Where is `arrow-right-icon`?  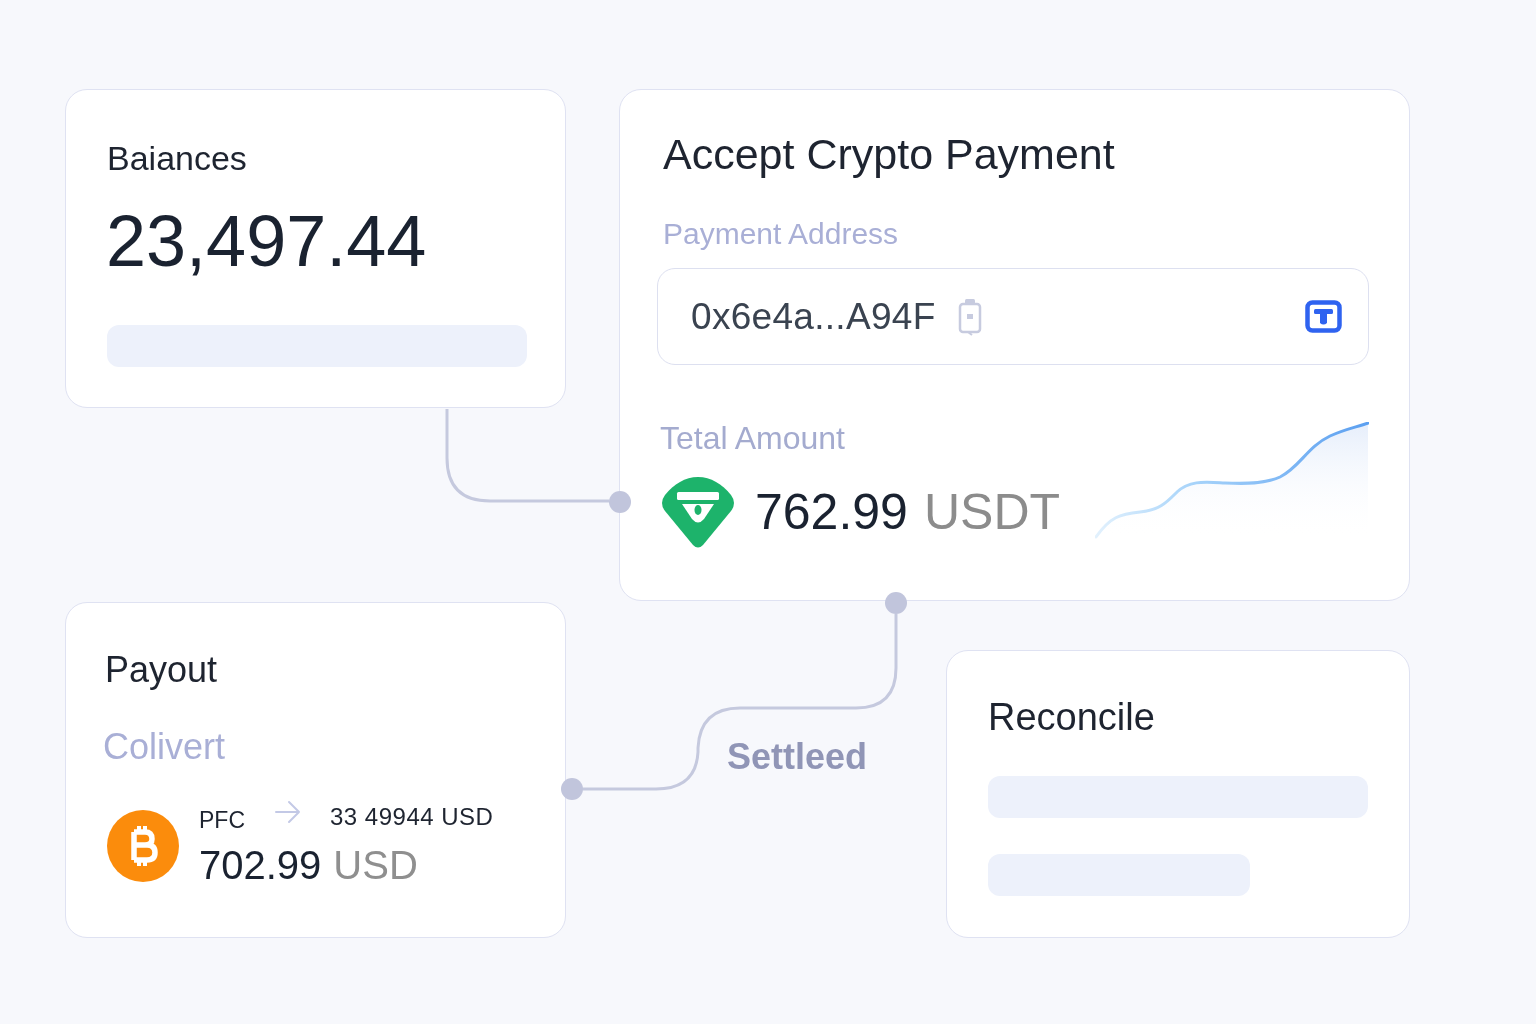 arrow-right-icon is located at coordinates (288, 812).